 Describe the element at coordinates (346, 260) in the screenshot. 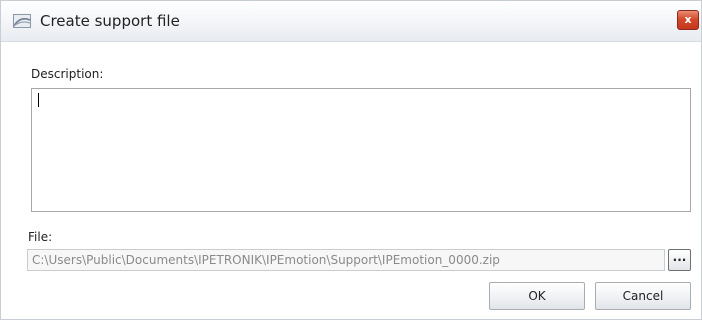

I see `file-path-field` at that location.